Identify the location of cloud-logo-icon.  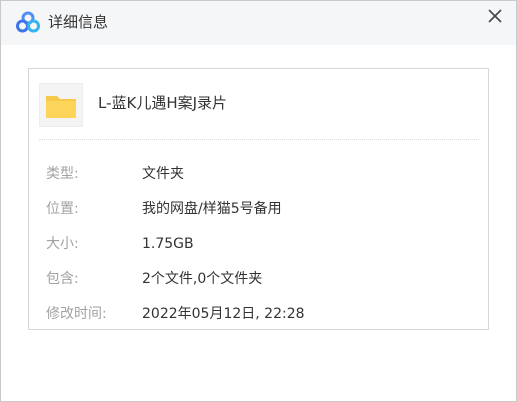
(28, 22).